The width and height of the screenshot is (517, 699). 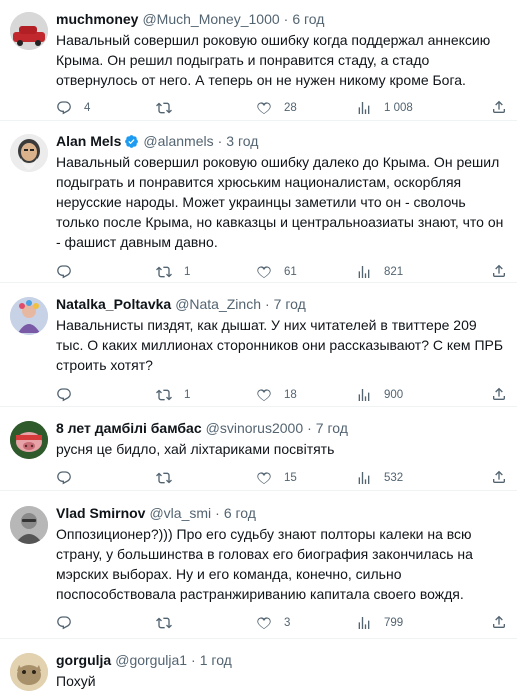 I want to click on views-count: 900, so click(x=394, y=395).